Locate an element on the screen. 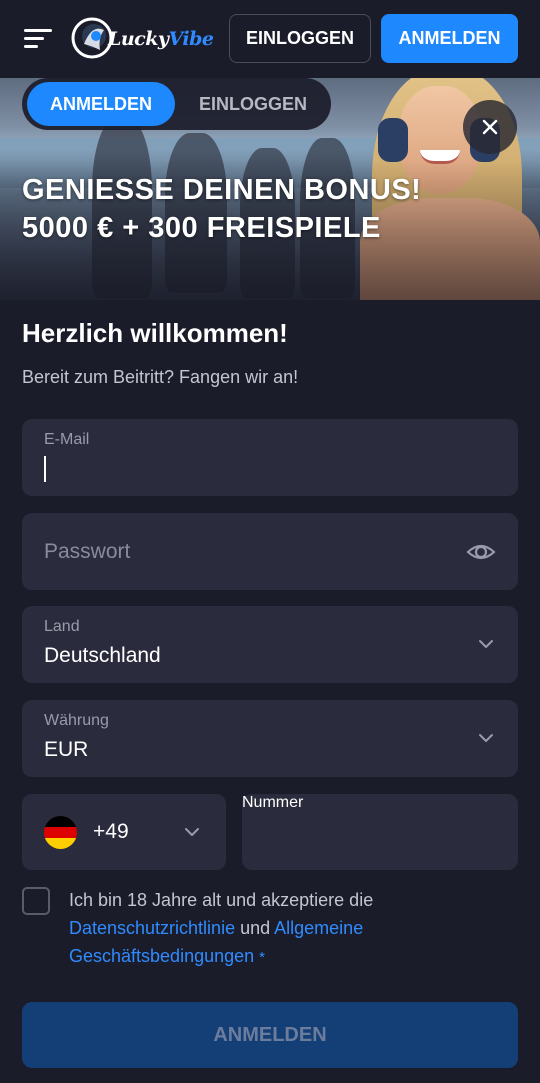  top-header: LuckyVibe EINLOGGEN ANMELDEN is located at coordinates (270, 39).